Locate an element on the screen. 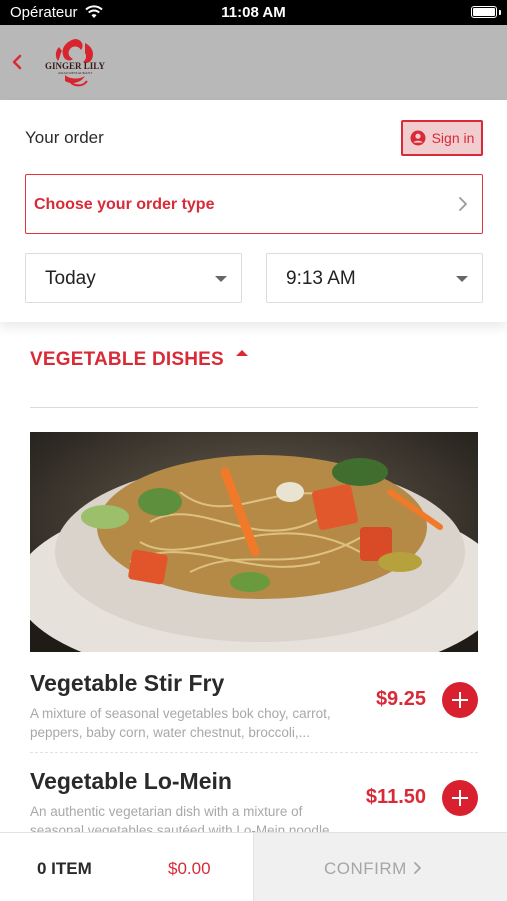 The image size is (507, 901). clock: 11:08 AM is located at coordinates (253, 12).